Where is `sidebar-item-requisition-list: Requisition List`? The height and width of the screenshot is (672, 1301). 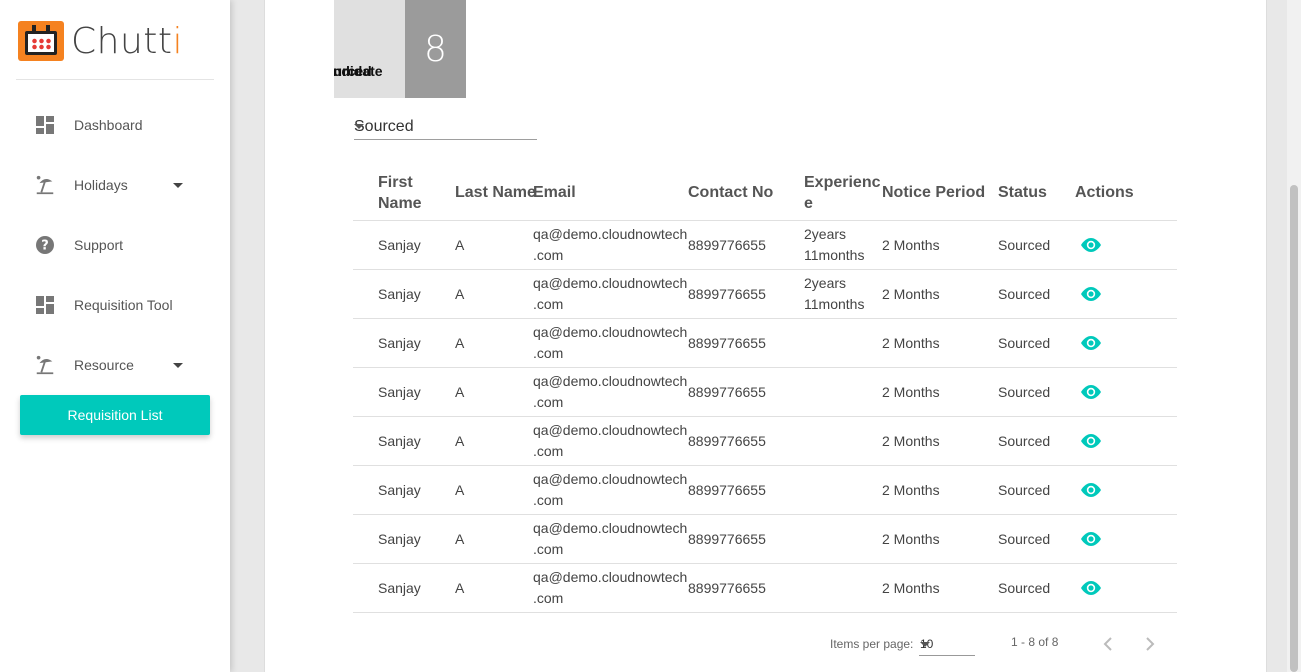
sidebar-item-requisition-list: Requisition List is located at coordinates (115, 415).